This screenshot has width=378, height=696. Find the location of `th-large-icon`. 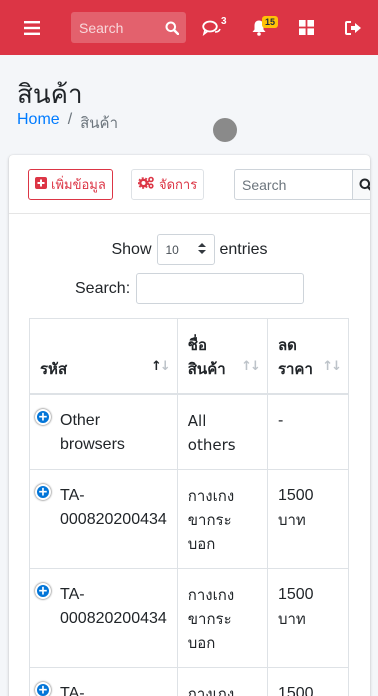

th-large-icon is located at coordinates (306, 27).